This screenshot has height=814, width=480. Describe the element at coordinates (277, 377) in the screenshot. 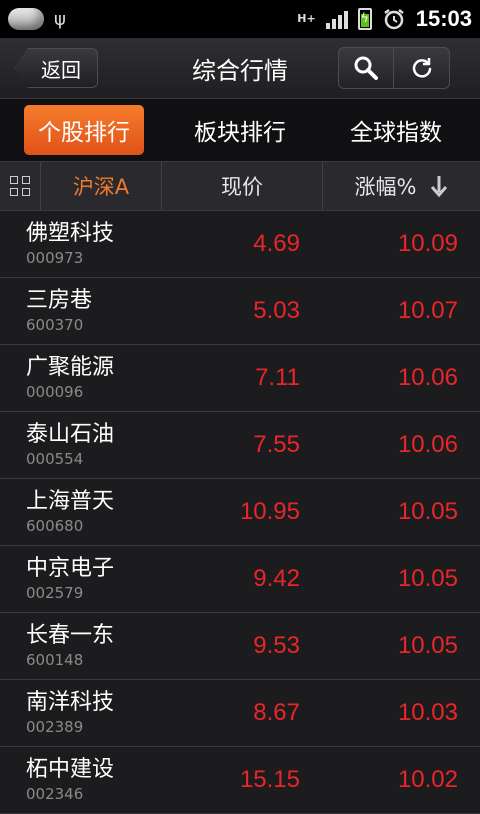

I see `stock-price: 7.11` at that location.